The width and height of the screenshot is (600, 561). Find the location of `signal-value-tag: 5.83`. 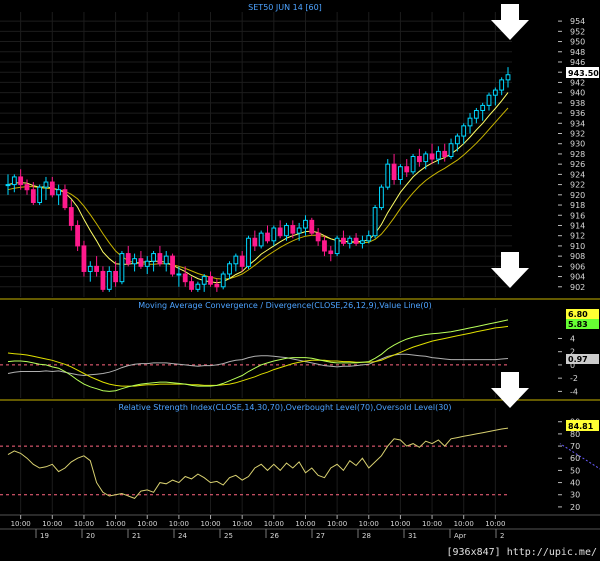

signal-value-tag: 5.83 is located at coordinates (578, 324).